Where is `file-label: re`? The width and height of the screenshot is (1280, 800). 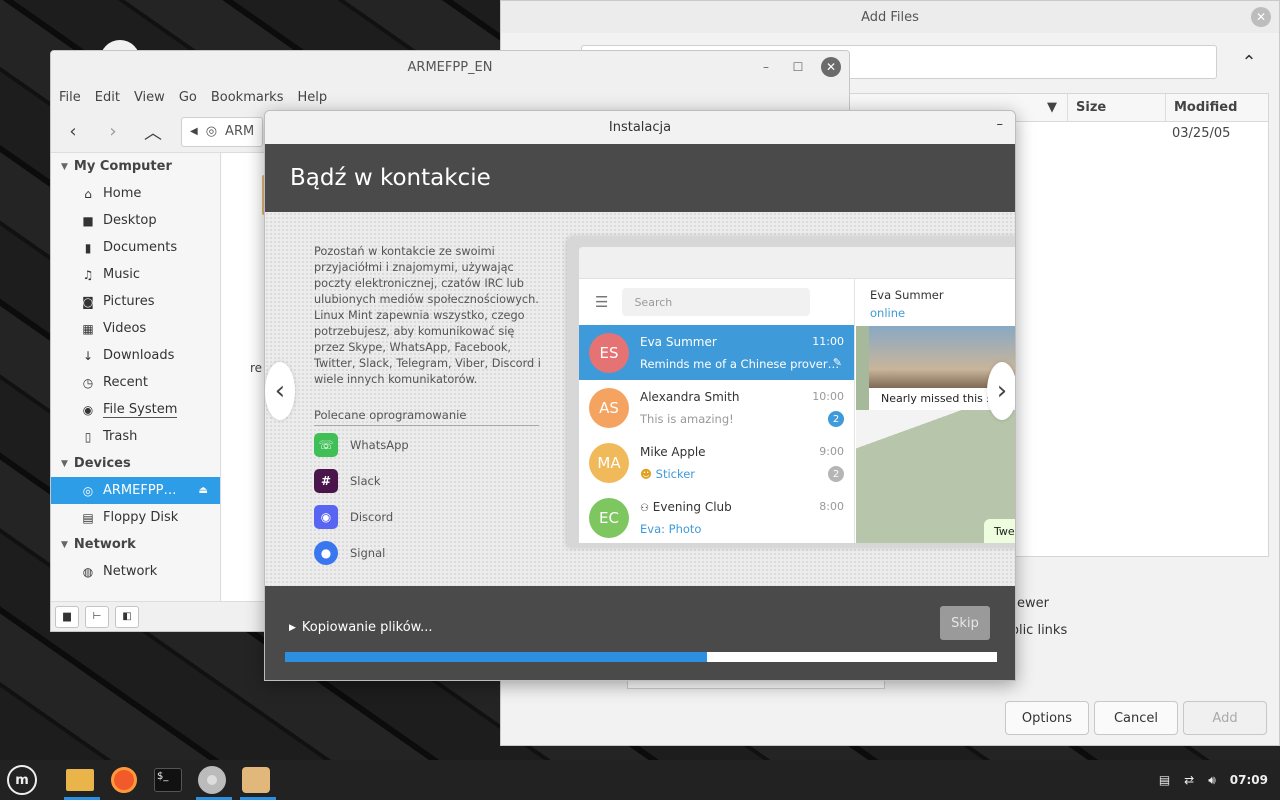
file-label: re is located at coordinates (256, 368).